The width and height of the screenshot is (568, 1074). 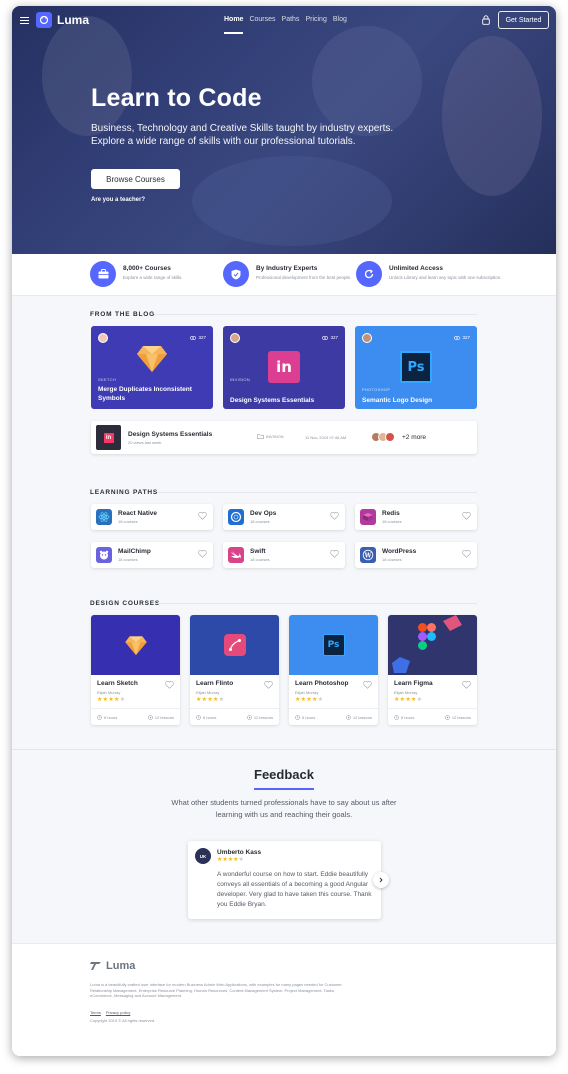 I want to click on course-hours: 6 hours, so click(x=210, y=717).